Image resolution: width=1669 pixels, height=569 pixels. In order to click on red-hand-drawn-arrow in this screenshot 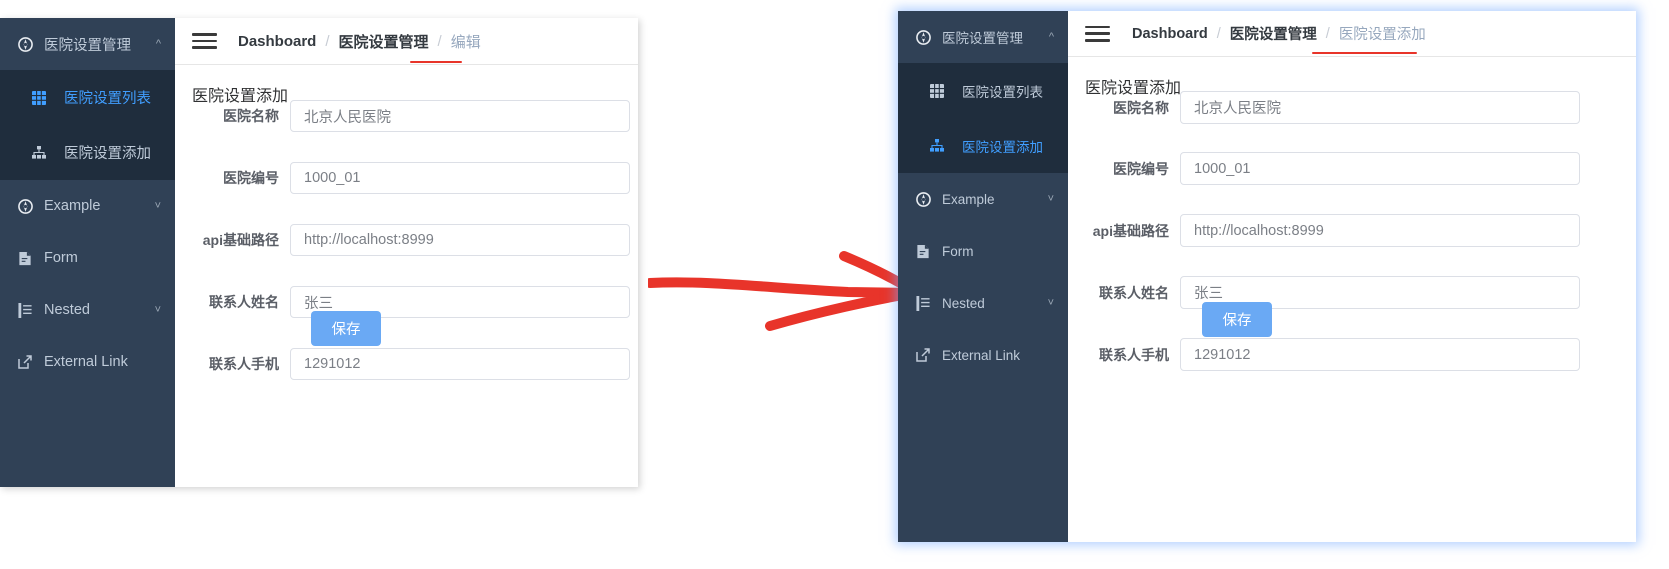, I will do `click(782, 291)`.